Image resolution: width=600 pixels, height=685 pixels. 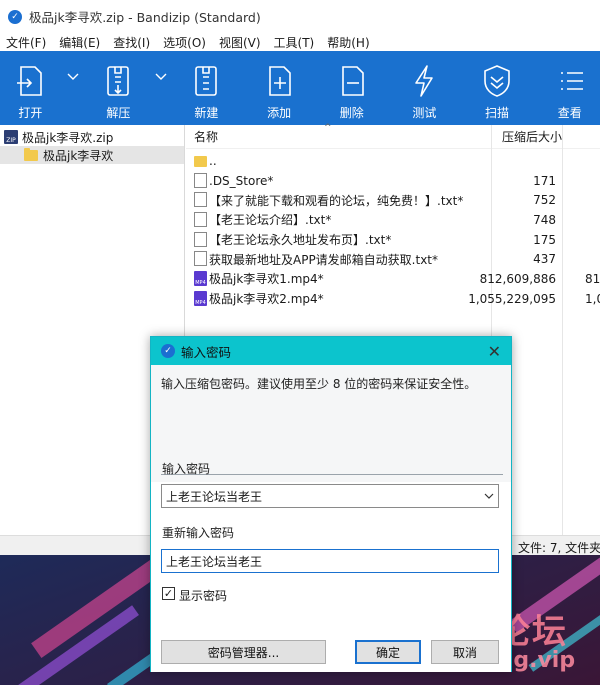 What do you see at coordinates (497, 81) in the screenshot?
I see `shield-icon` at bounding box center [497, 81].